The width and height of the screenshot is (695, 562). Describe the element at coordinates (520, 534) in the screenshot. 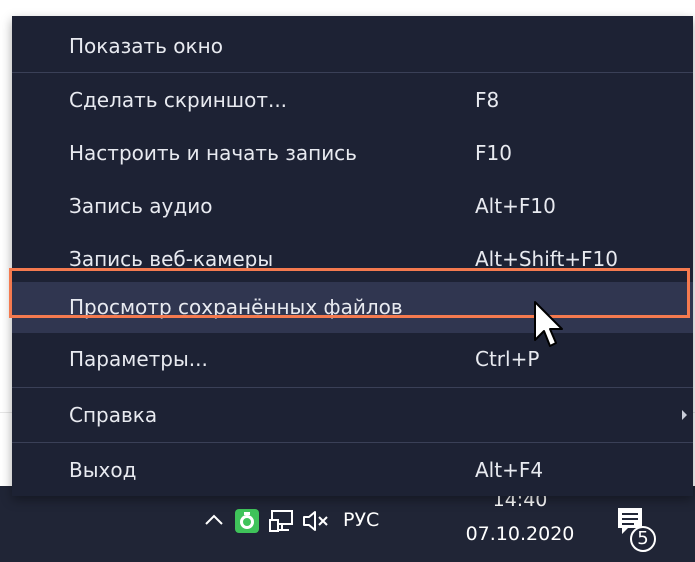

I see `clock-date: 07.10.2020` at that location.